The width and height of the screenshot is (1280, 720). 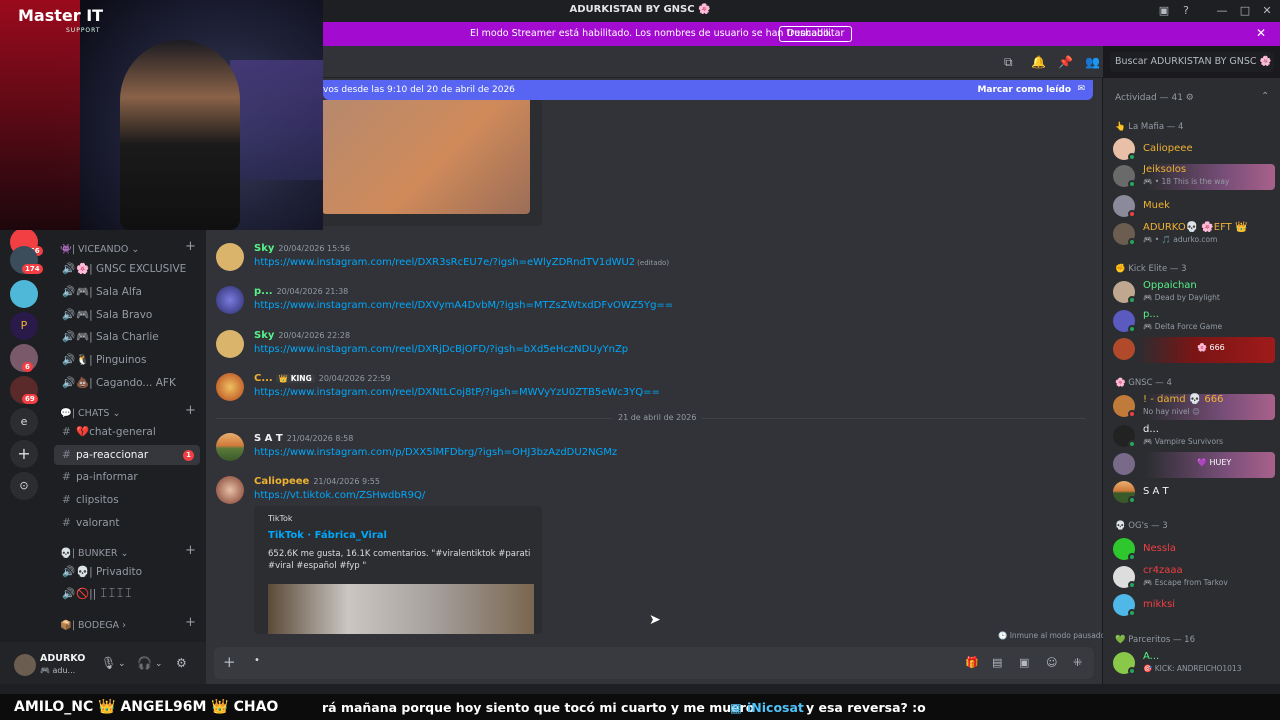 I want to click on author-name: Caliopeee, so click(x=281, y=481).